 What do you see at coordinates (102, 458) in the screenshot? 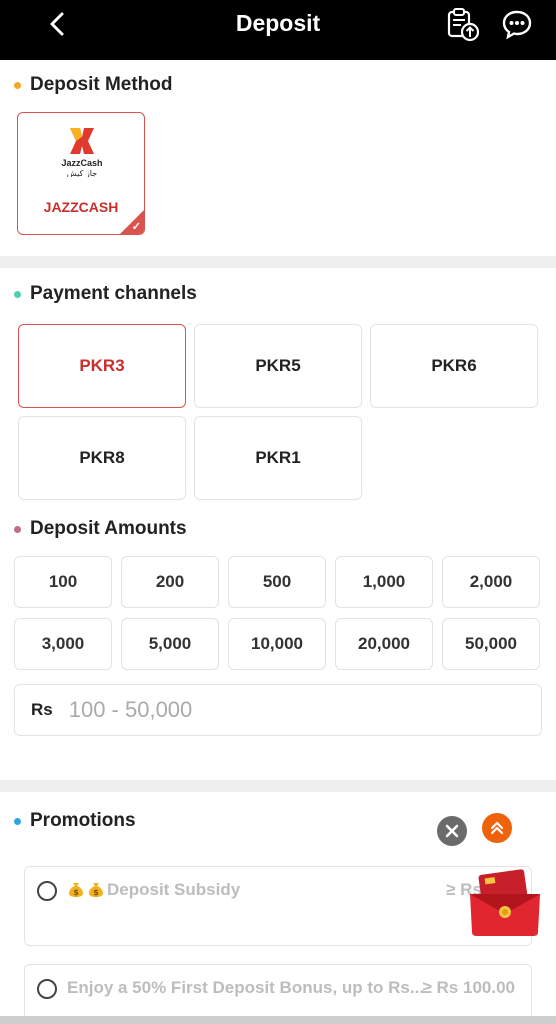
I see `channel-pkr8: PKR8` at bounding box center [102, 458].